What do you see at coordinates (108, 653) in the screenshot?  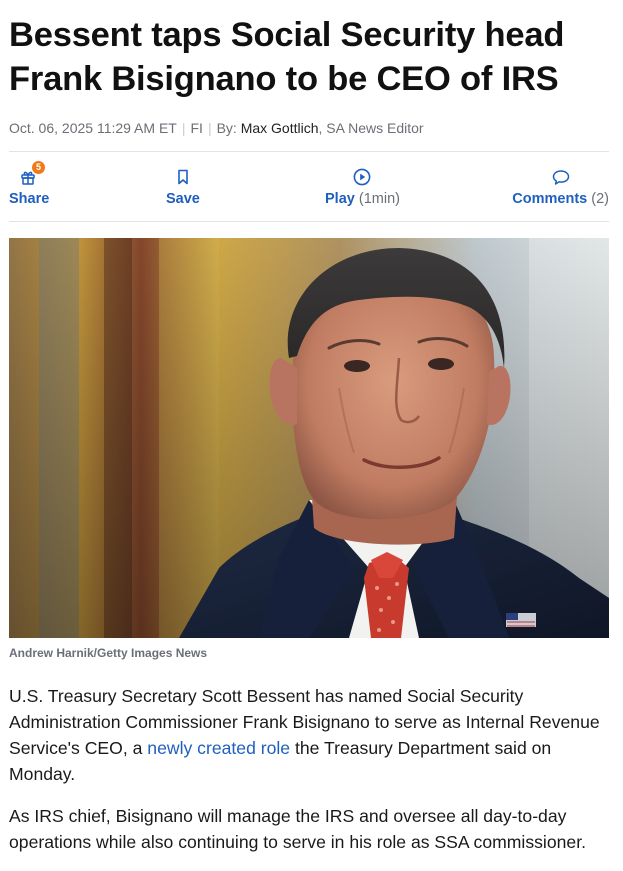 I see `photo-caption: Andrew Harnik/Getty Images News` at bounding box center [108, 653].